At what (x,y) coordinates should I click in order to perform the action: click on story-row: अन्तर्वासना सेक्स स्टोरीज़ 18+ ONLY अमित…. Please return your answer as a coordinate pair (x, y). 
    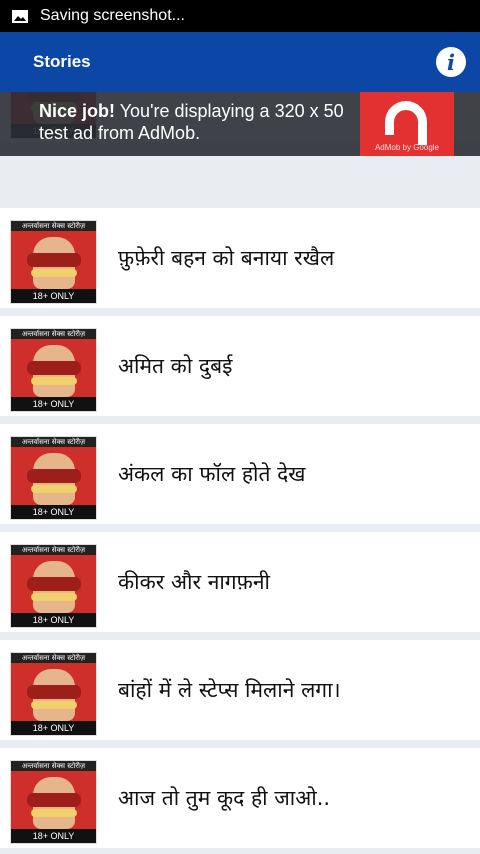
    Looking at the image, I should click on (240, 366).